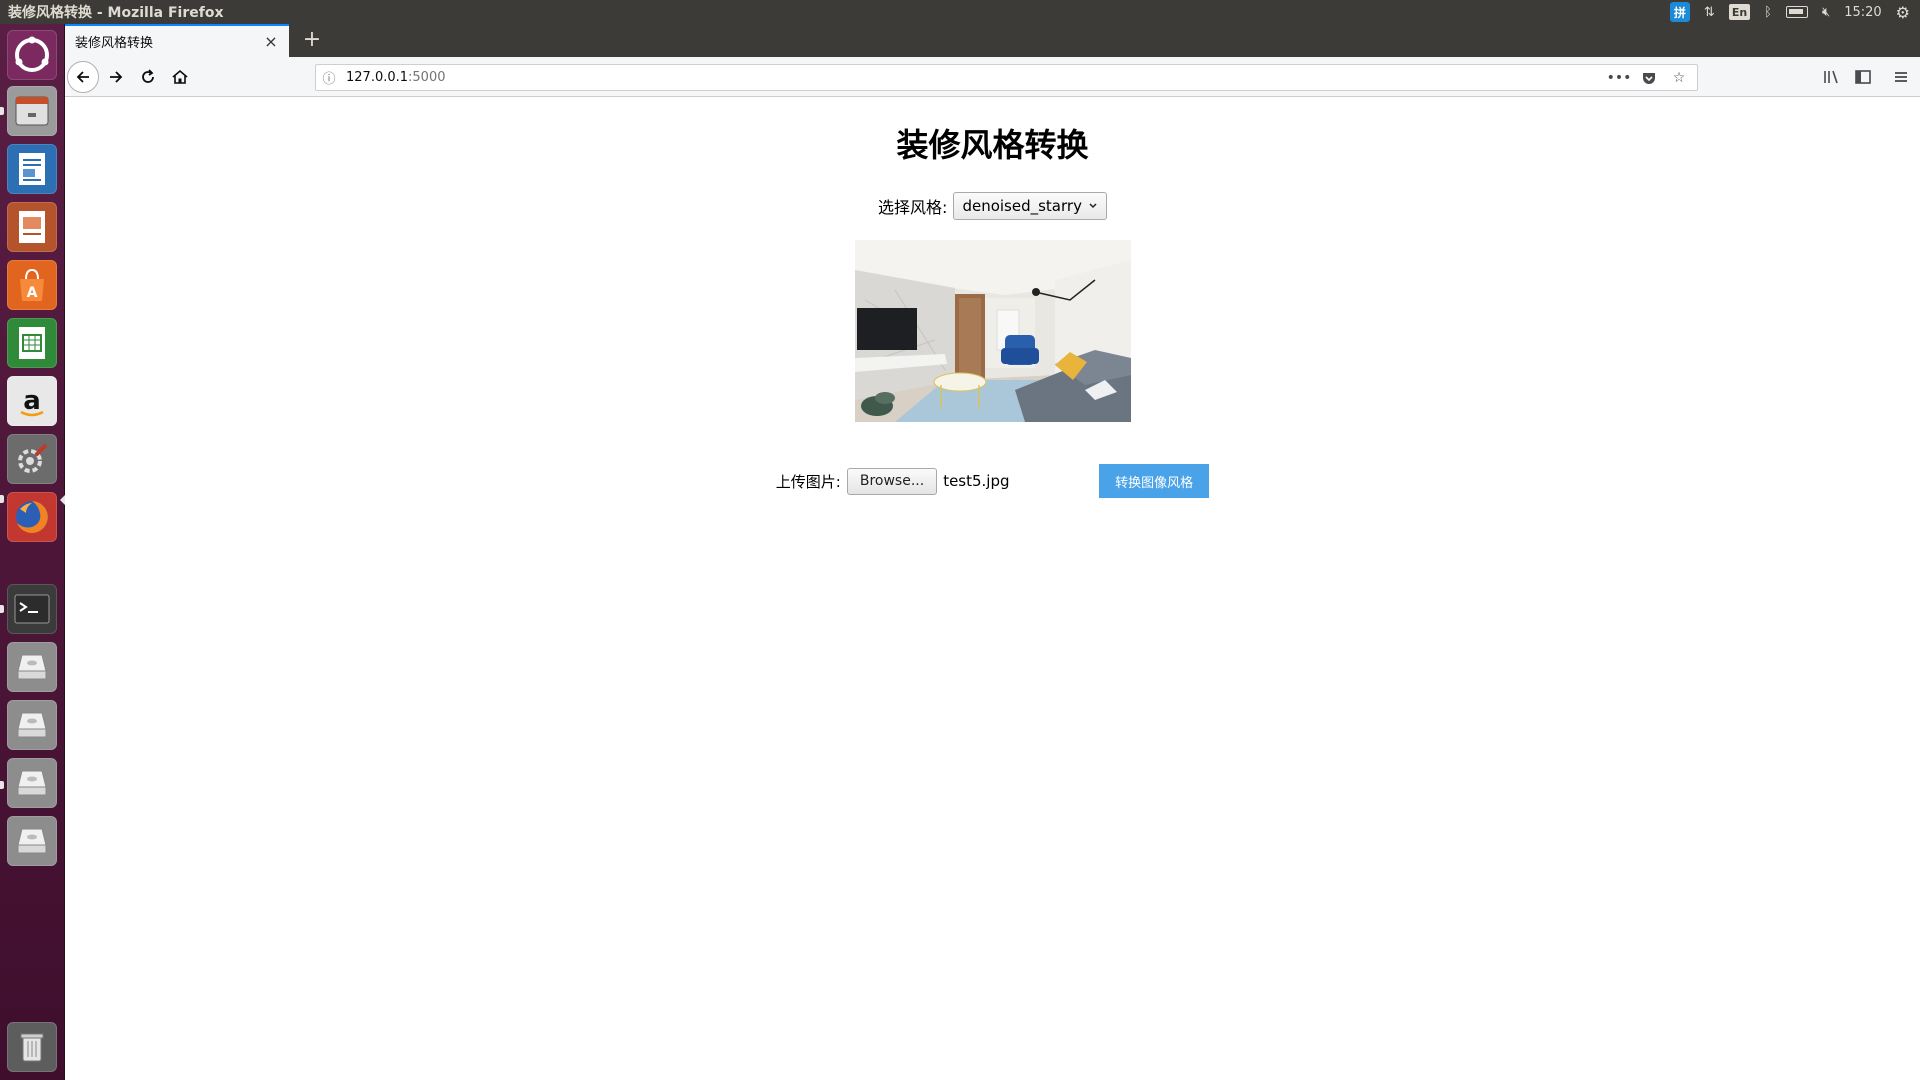  Describe the element at coordinates (329, 77) in the screenshot. I see `site-info-icon: ⓘ` at that location.